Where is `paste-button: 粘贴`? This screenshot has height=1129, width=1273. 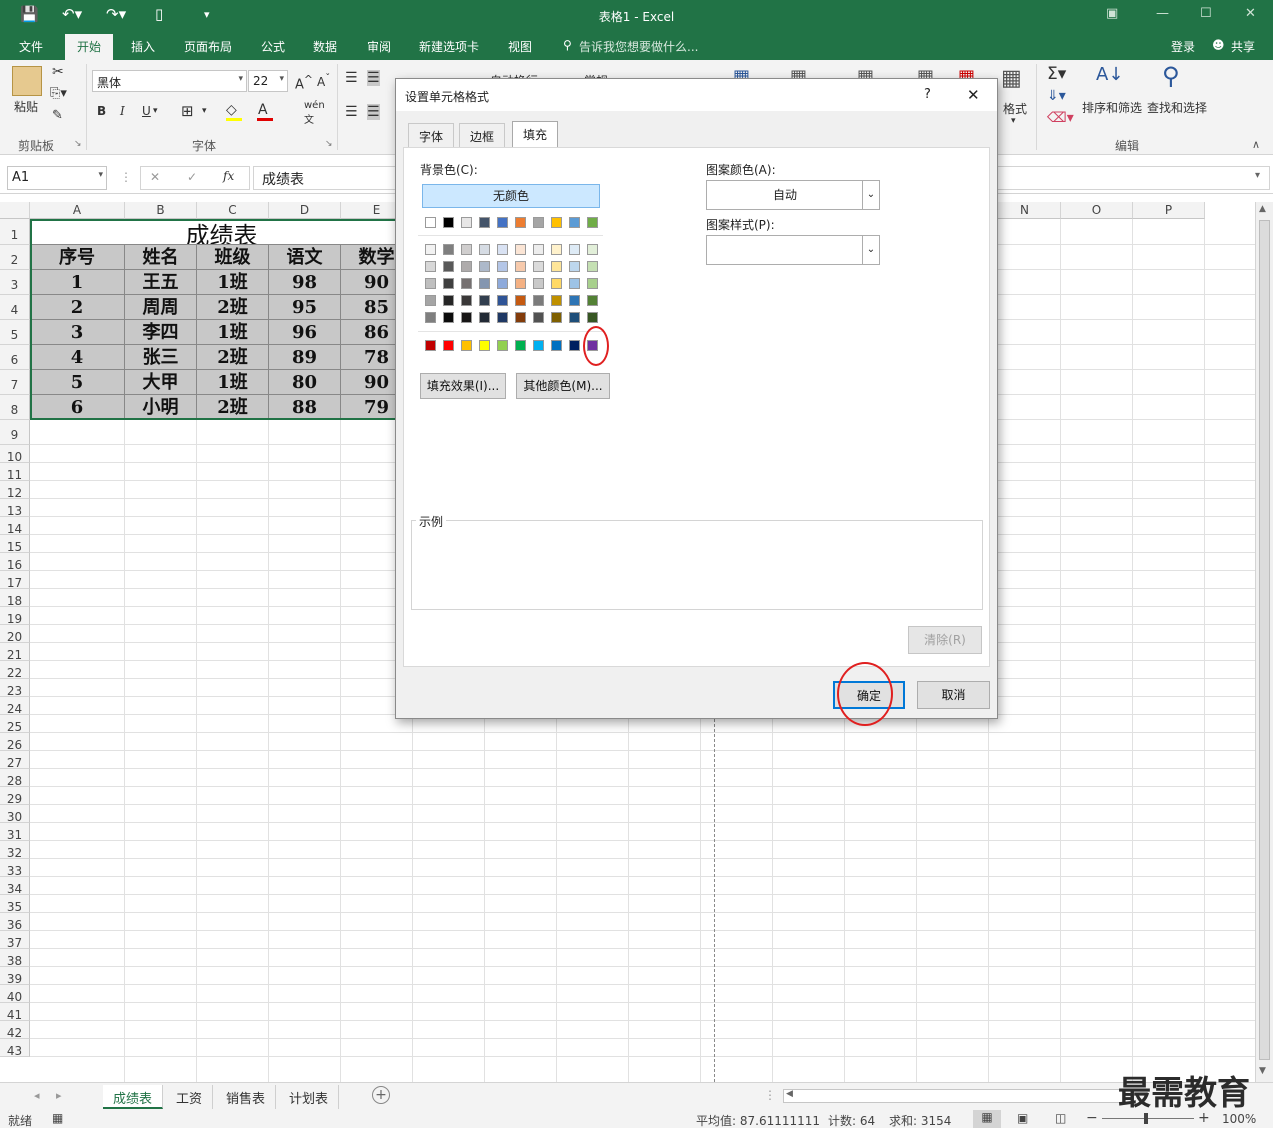 paste-button: 粘贴 is located at coordinates (26, 106).